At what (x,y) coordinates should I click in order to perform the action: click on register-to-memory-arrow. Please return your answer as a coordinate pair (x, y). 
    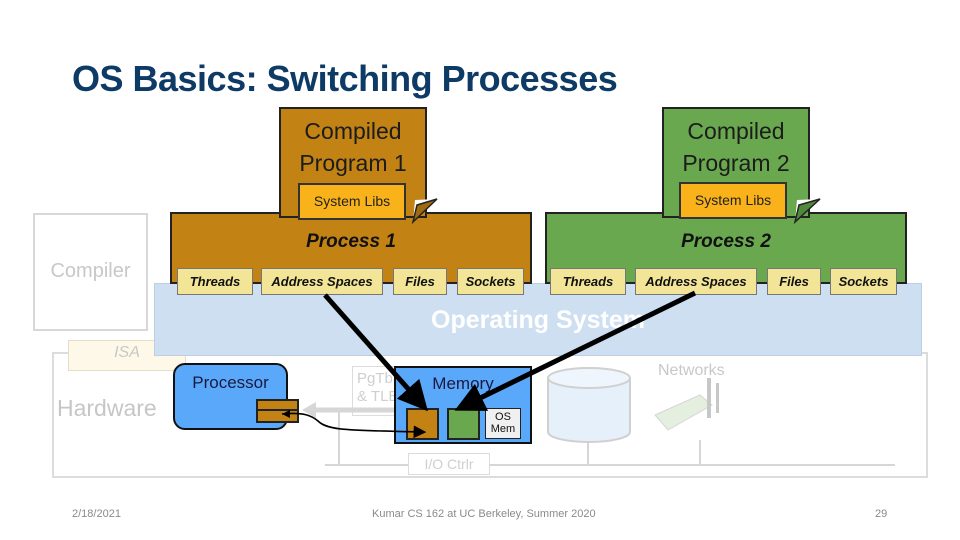
    Looking at the image, I should click on (354, 425).